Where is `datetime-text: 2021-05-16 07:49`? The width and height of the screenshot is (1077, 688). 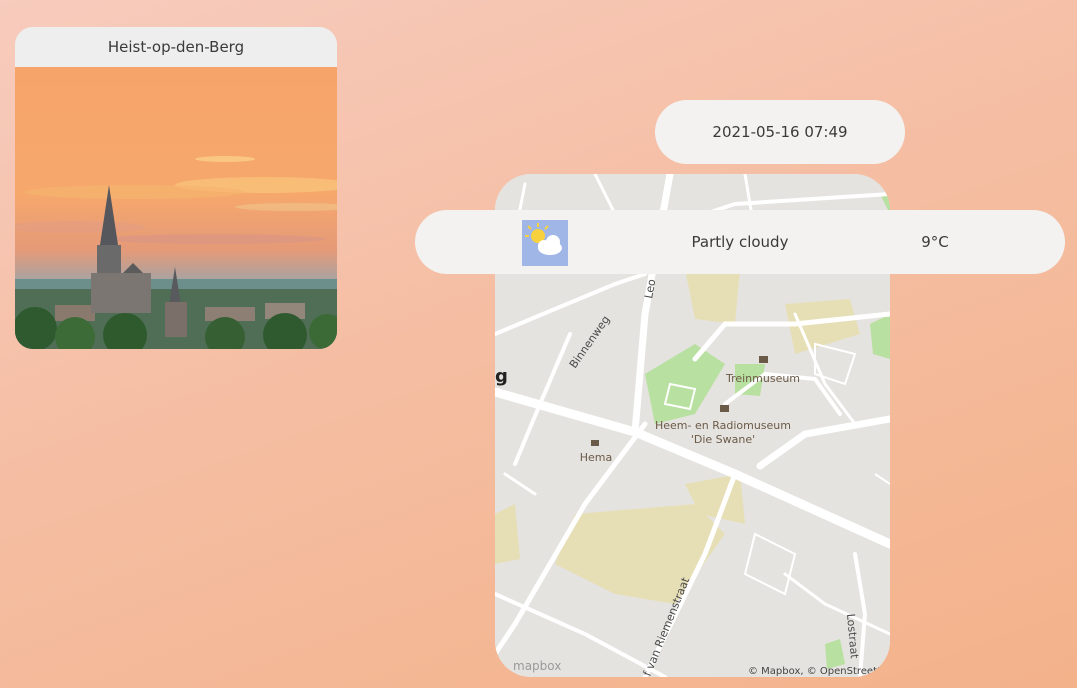
datetime-text: 2021-05-16 07:49 is located at coordinates (780, 132).